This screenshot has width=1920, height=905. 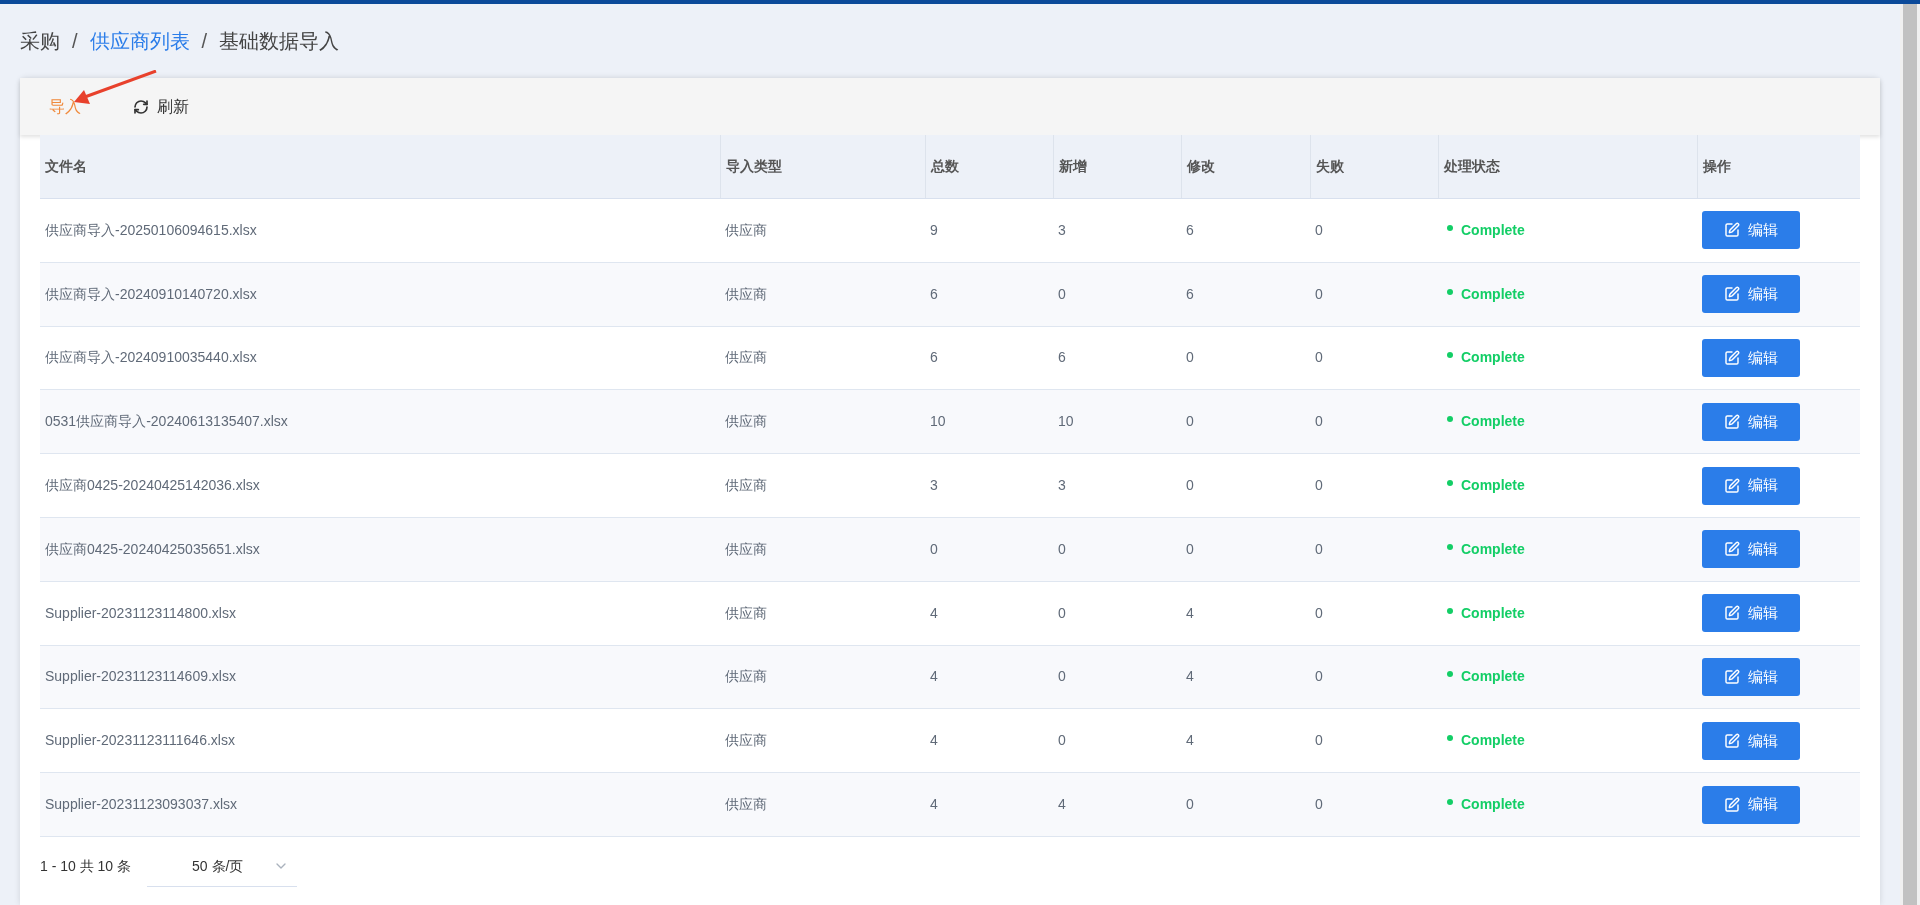 I want to click on table-cell-text: Supplier-20231123093037.xlsx, so click(x=141, y=805).